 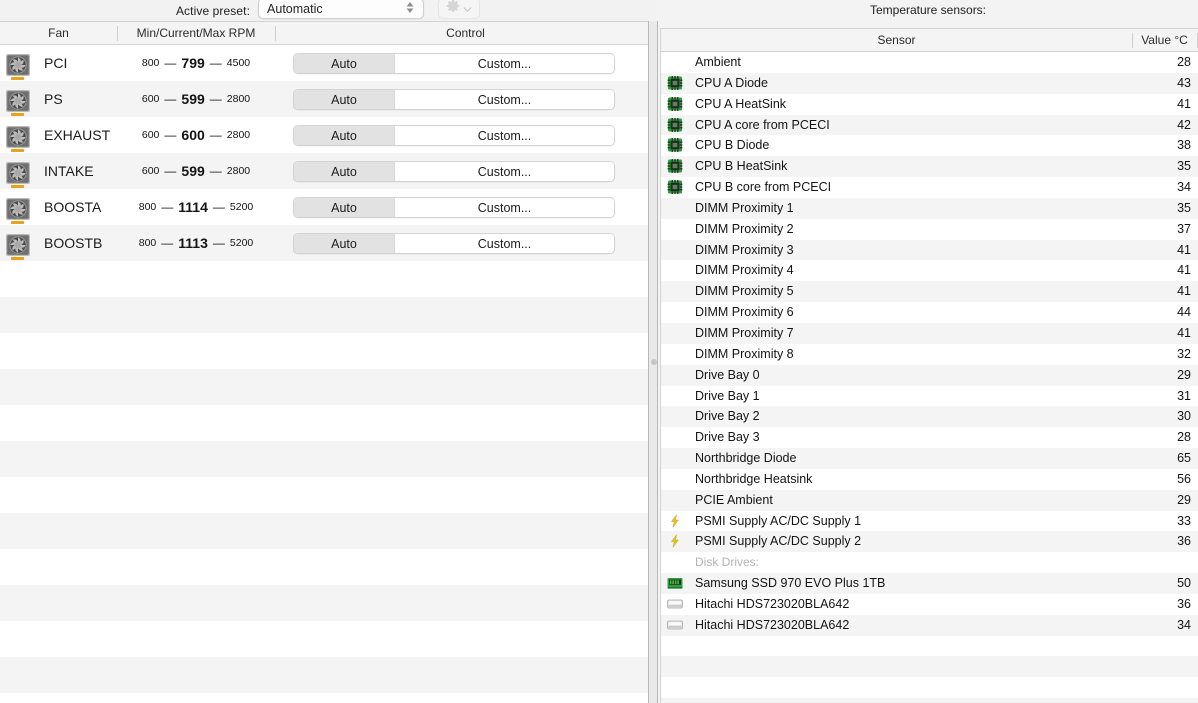 What do you see at coordinates (929, 333) in the screenshot?
I see `sensor-row: DIMM Proximity 7 41` at bounding box center [929, 333].